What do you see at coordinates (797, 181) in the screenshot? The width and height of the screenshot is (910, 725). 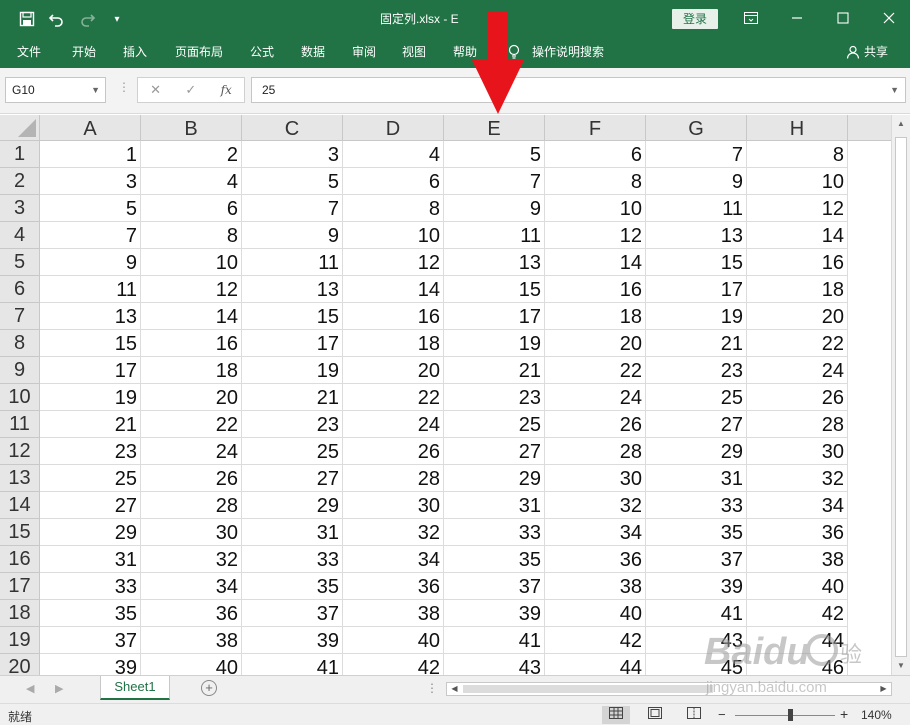 I see `cell-h2: 10` at bounding box center [797, 181].